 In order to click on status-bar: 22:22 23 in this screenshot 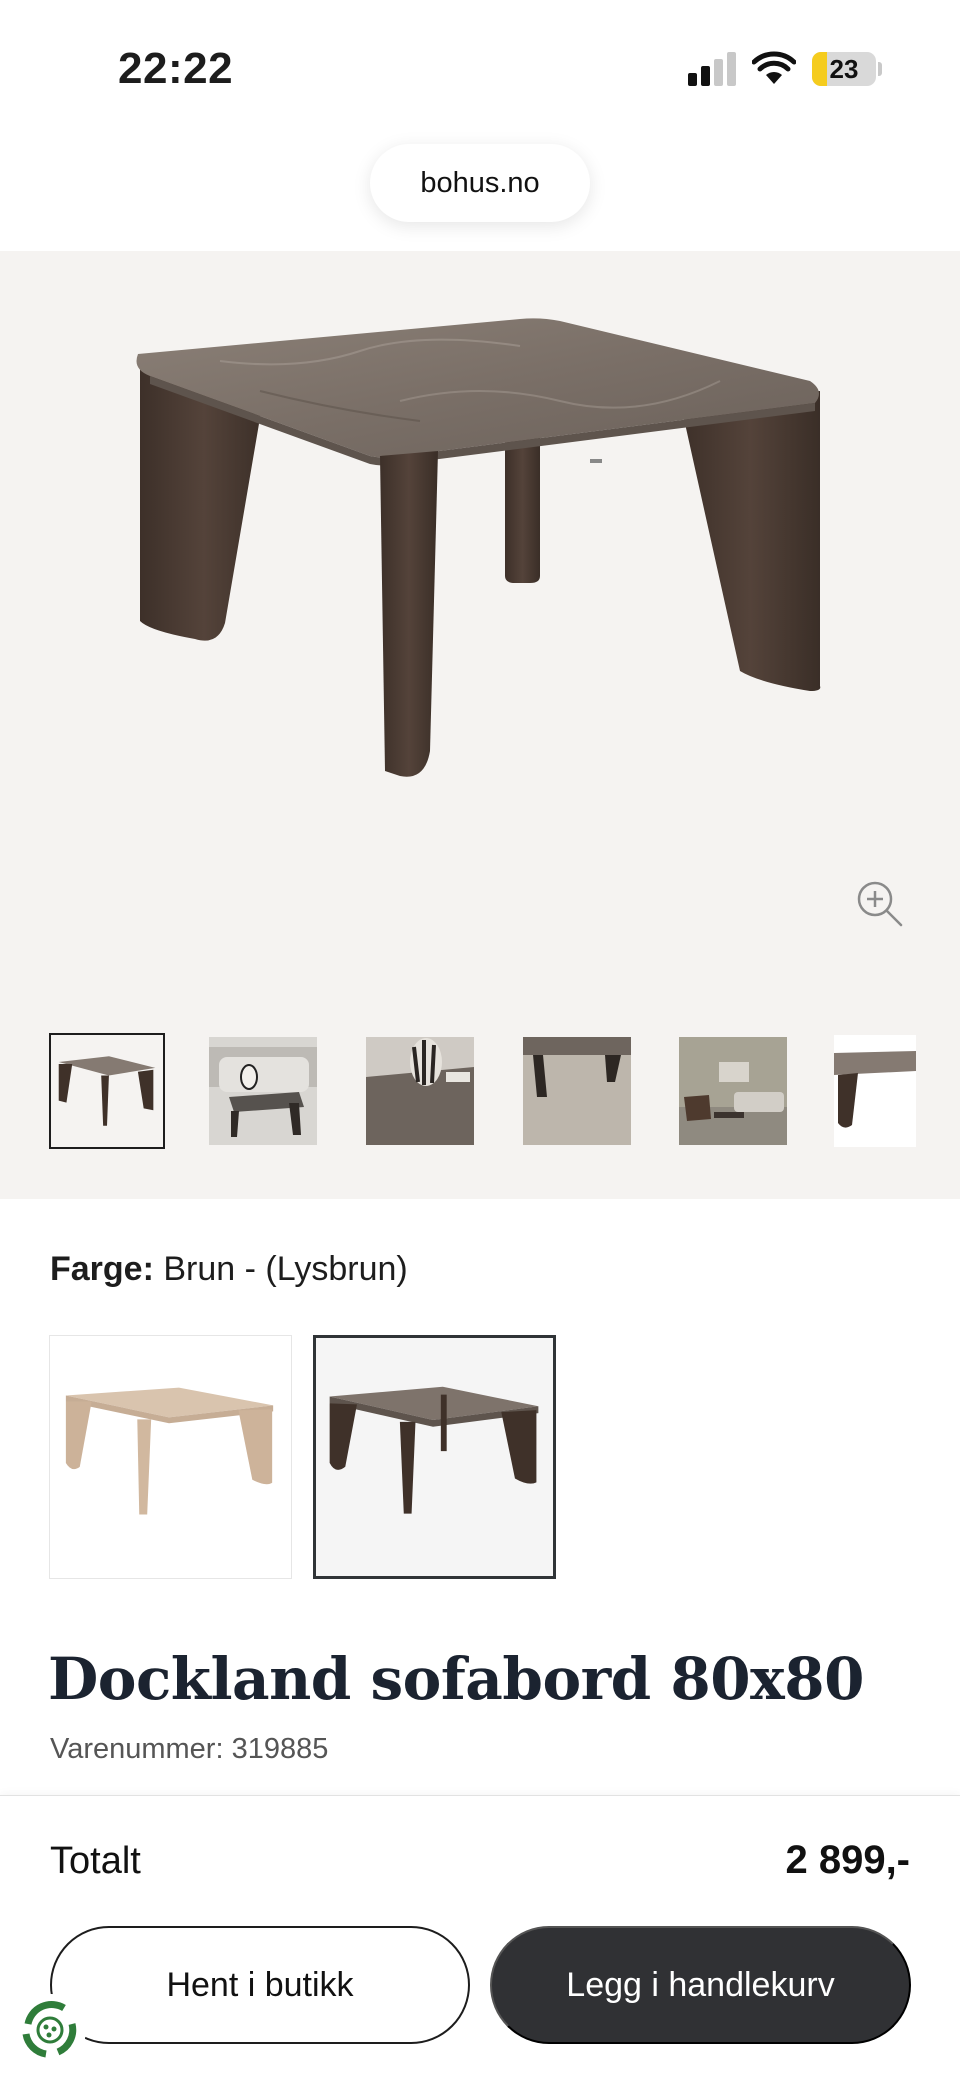, I will do `click(480, 70)`.